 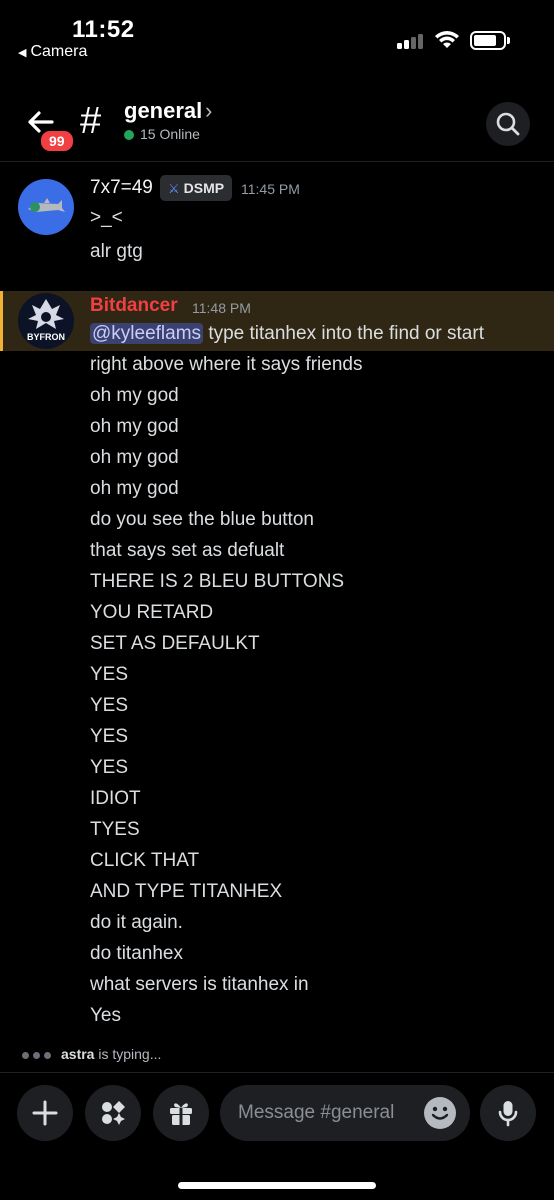 I want to click on search-icon, so click(x=508, y=124).